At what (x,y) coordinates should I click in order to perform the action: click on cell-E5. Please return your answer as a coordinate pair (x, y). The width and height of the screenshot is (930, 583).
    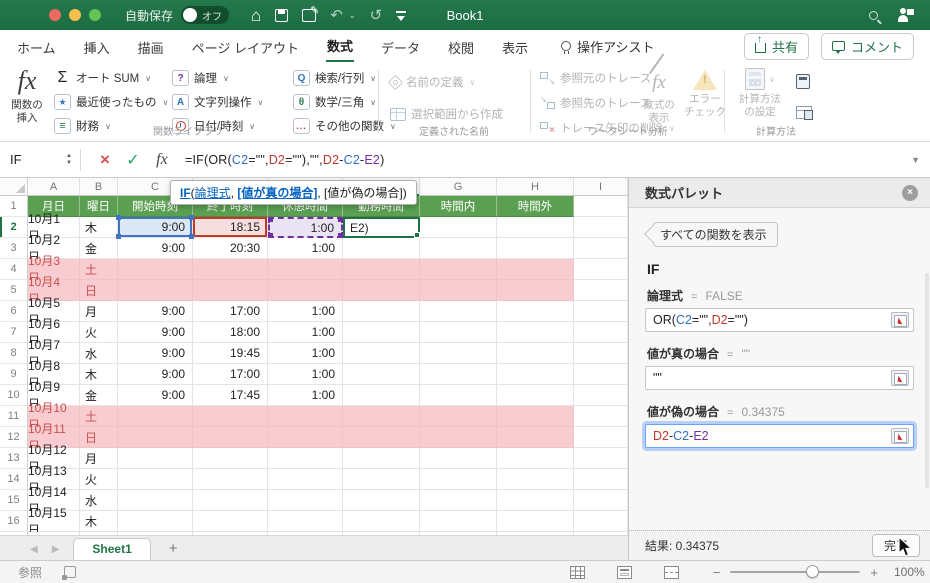
    Looking at the image, I should click on (305, 290).